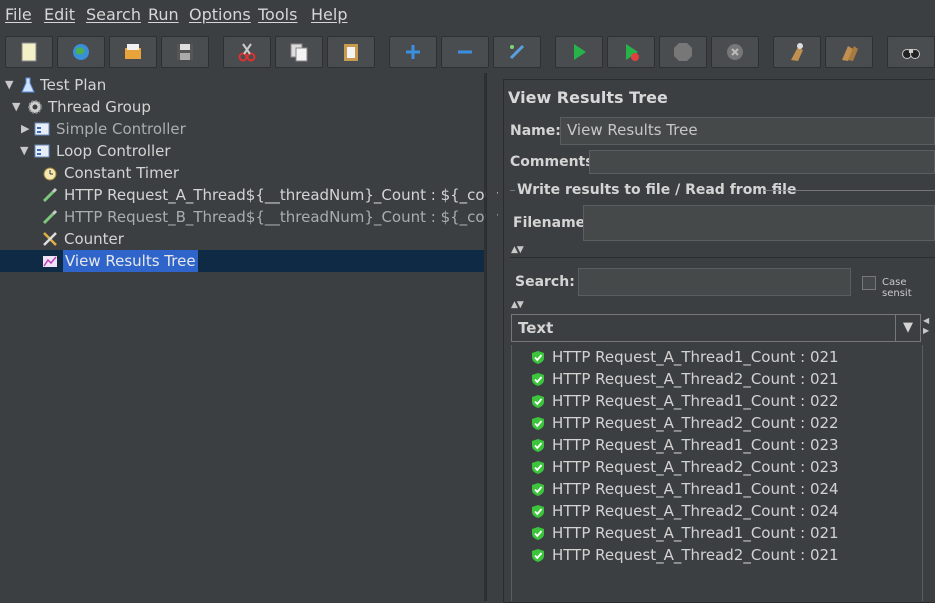 Image resolution: width=935 pixels, height=603 pixels. Describe the element at coordinates (242, 107) in the screenshot. I see `tree-item-thread-group: ▼ Thread Group` at that location.